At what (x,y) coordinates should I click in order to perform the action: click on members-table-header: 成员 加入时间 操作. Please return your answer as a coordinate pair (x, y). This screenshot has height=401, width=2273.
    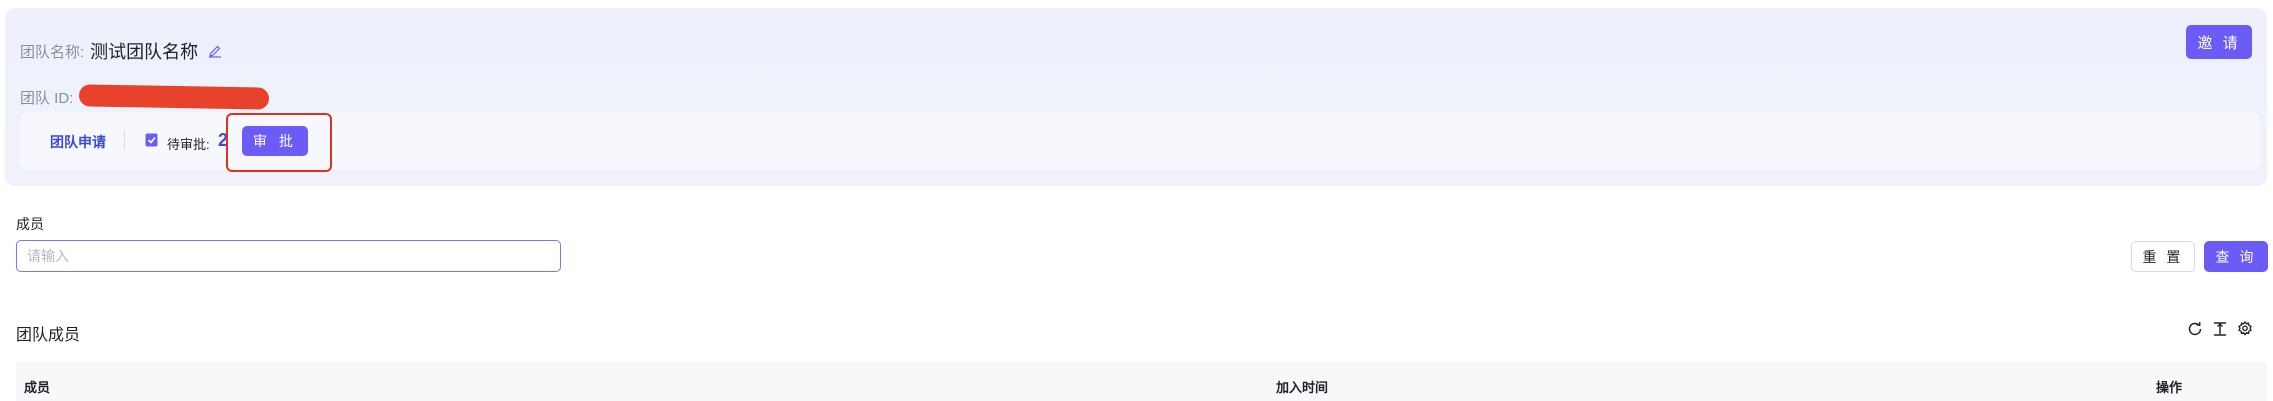
    Looking at the image, I should click on (1141, 381).